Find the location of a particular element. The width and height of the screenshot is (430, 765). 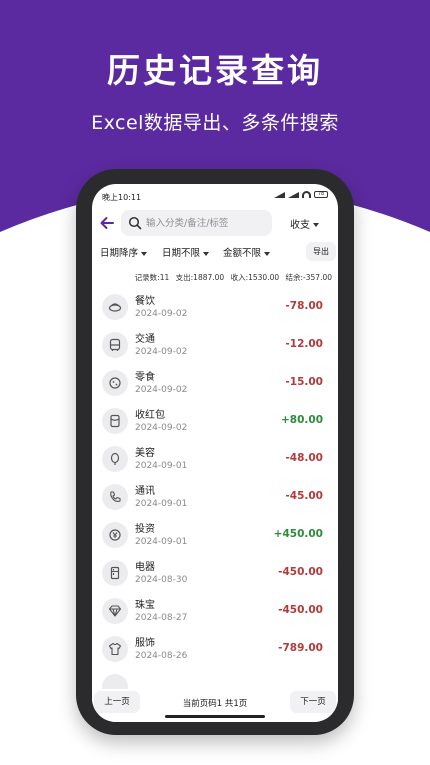

list-item: 服饰 2024-08-26 -789.00 is located at coordinates (215, 649).